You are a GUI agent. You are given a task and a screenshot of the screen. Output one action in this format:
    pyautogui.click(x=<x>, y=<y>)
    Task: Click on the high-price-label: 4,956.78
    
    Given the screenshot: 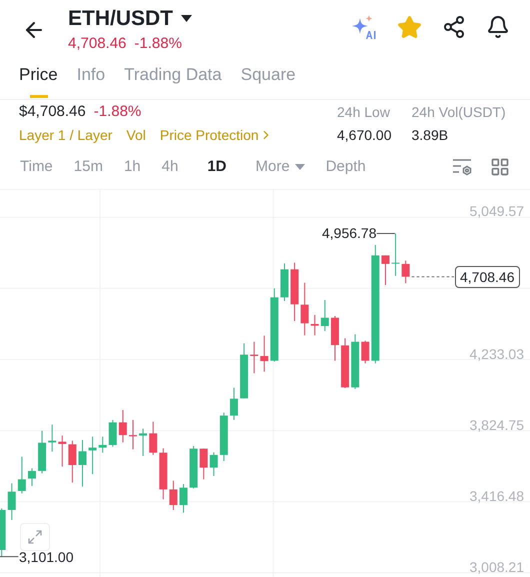 What is the action you would take?
    pyautogui.click(x=349, y=233)
    